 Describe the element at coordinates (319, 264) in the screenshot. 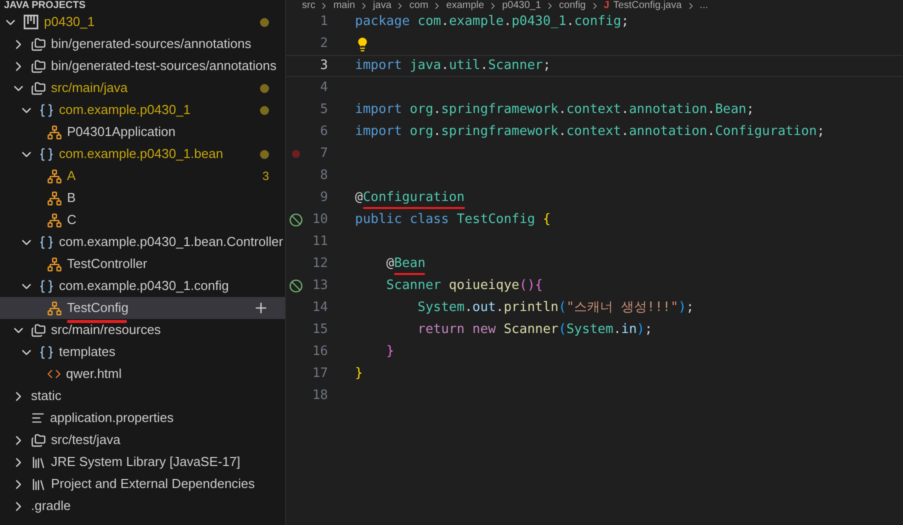

I see `line-number: 12` at that location.